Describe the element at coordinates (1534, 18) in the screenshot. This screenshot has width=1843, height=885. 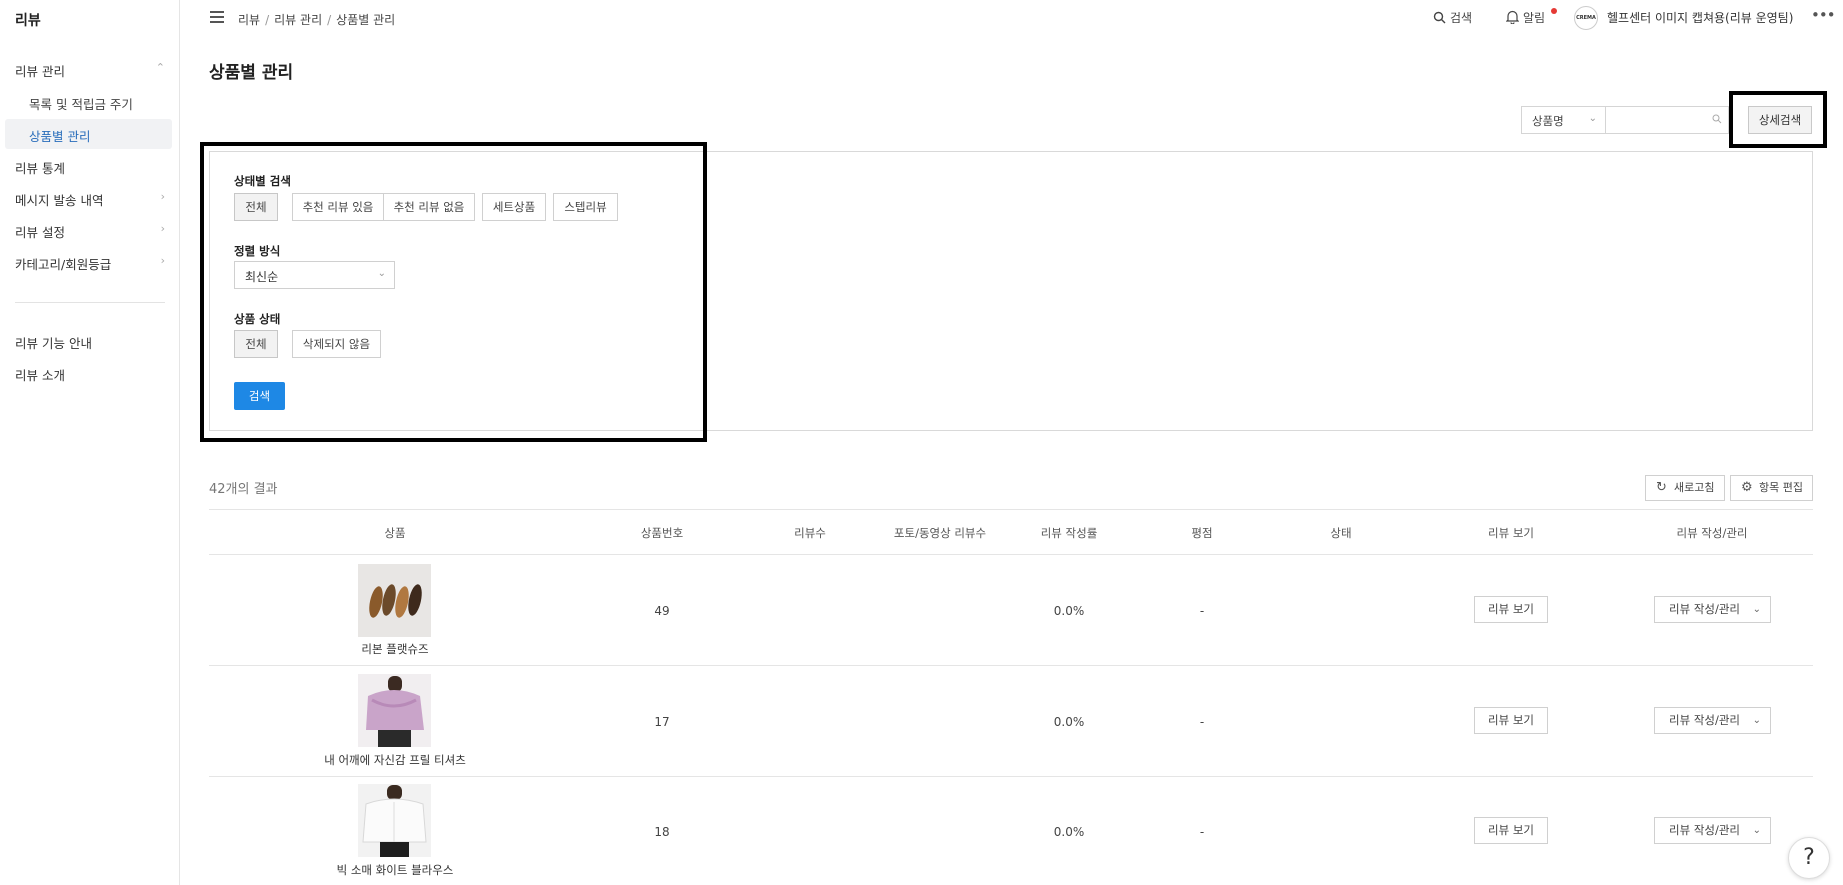
I see `notification-label: 알림` at that location.